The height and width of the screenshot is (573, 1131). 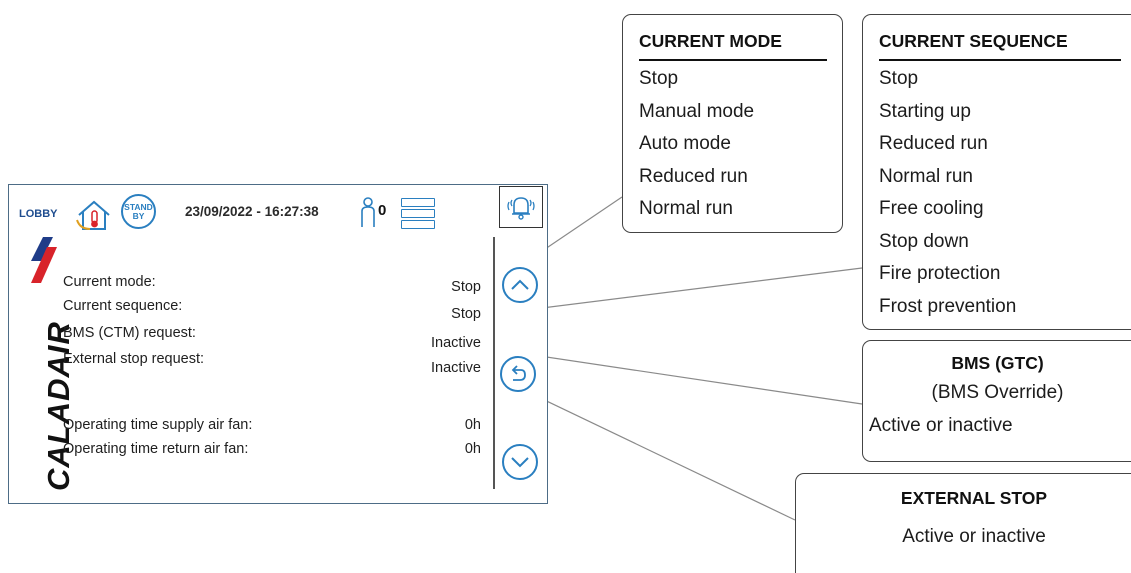 I want to click on list-item: Free cooling, so click(x=931, y=208).